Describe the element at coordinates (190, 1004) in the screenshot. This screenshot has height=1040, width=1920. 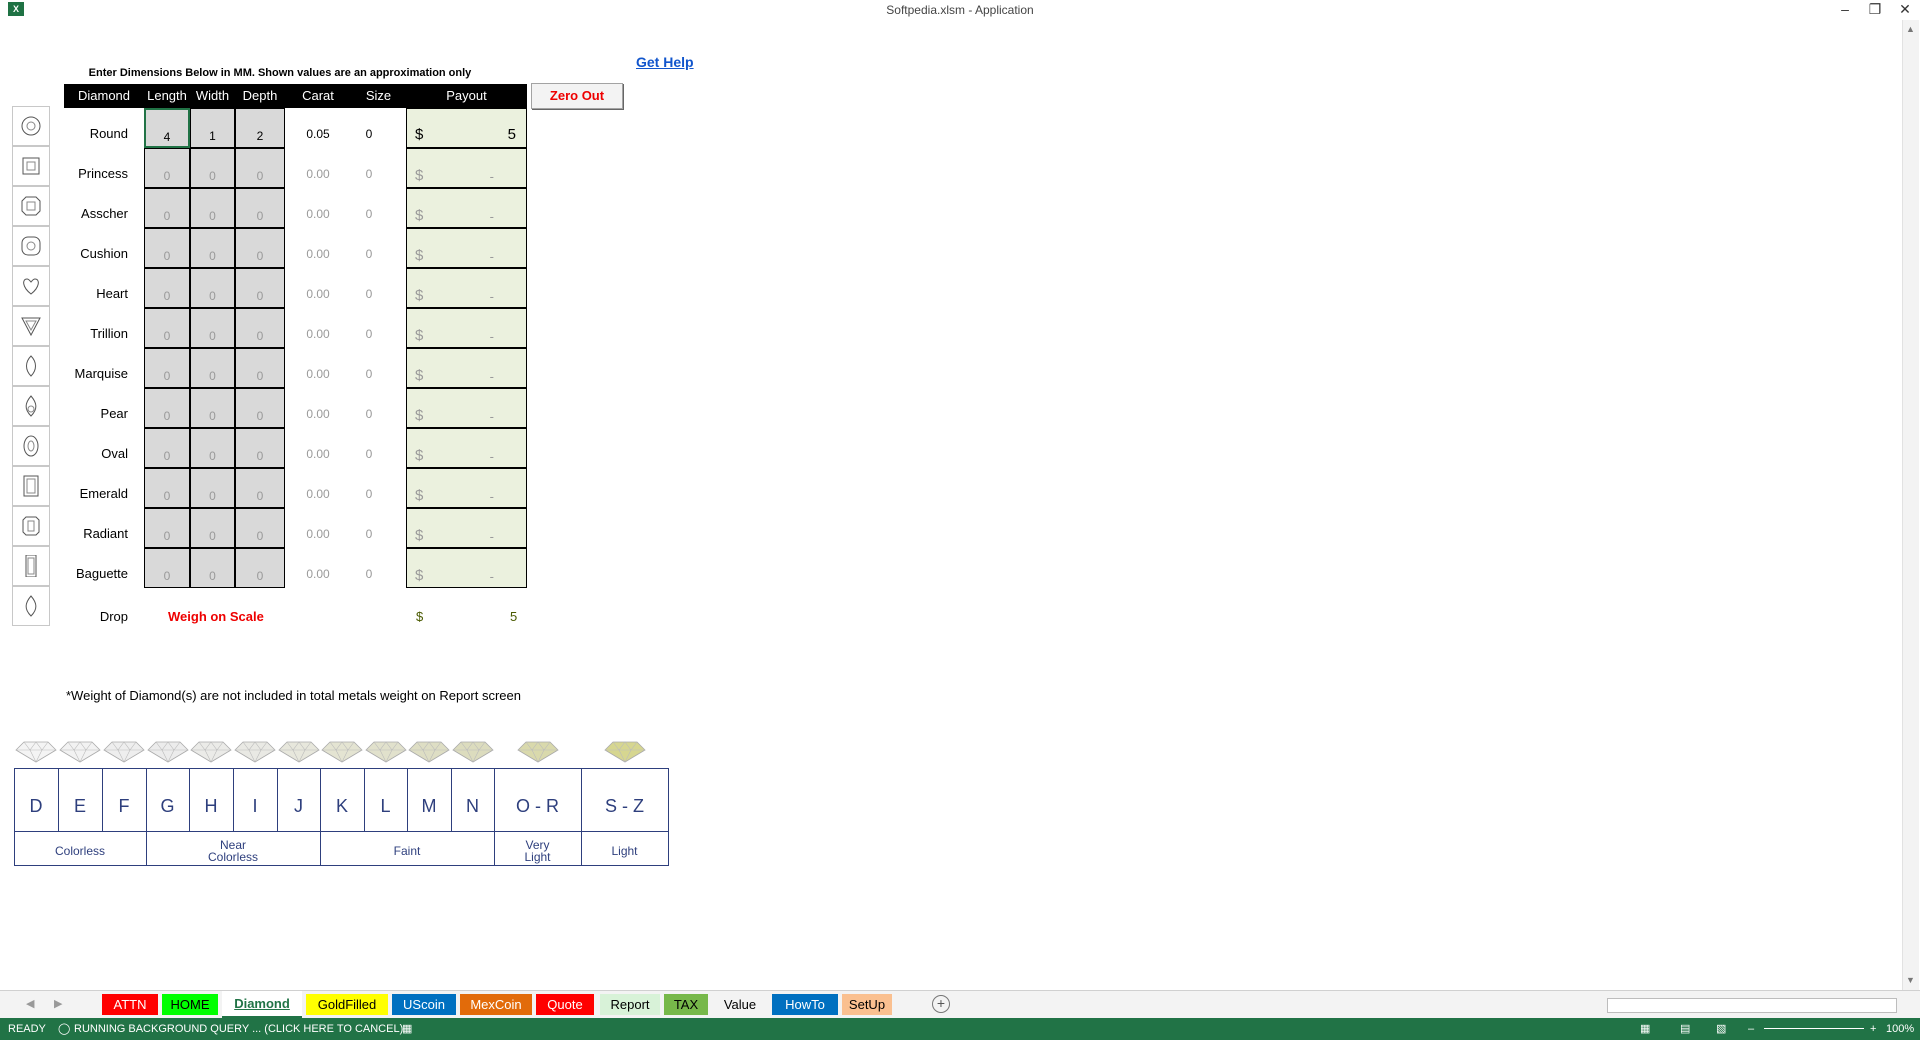
I see `sheet-tab-home: HOME` at that location.